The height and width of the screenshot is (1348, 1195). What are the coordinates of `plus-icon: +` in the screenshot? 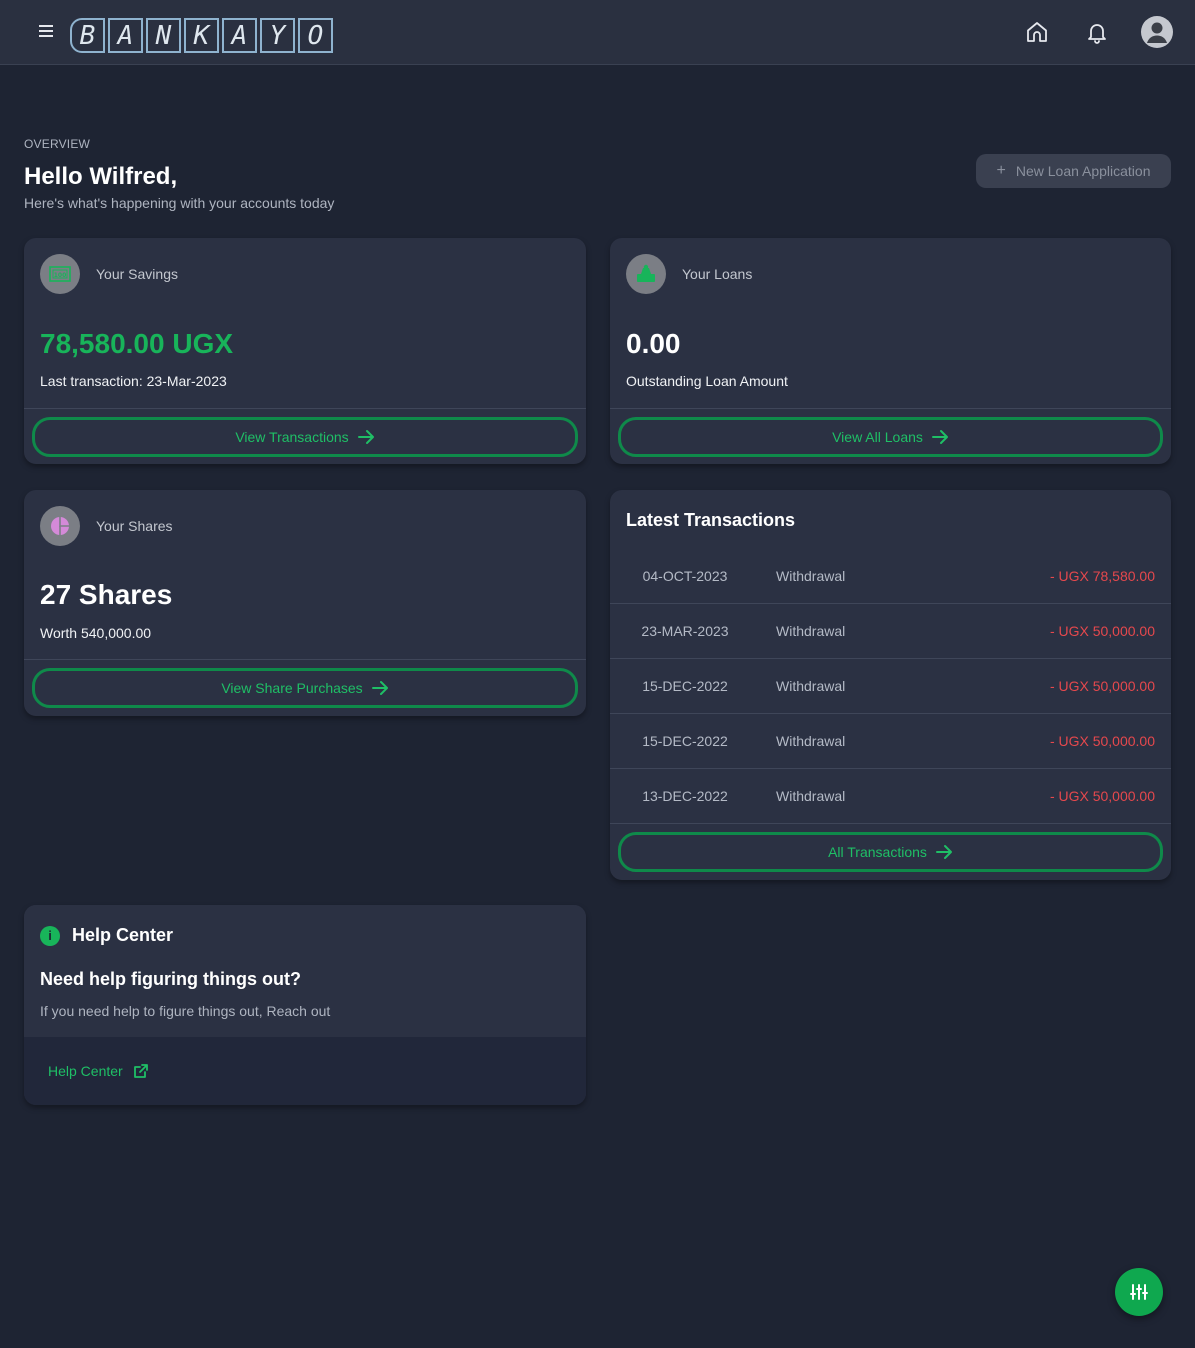 It's located at (1001, 170).